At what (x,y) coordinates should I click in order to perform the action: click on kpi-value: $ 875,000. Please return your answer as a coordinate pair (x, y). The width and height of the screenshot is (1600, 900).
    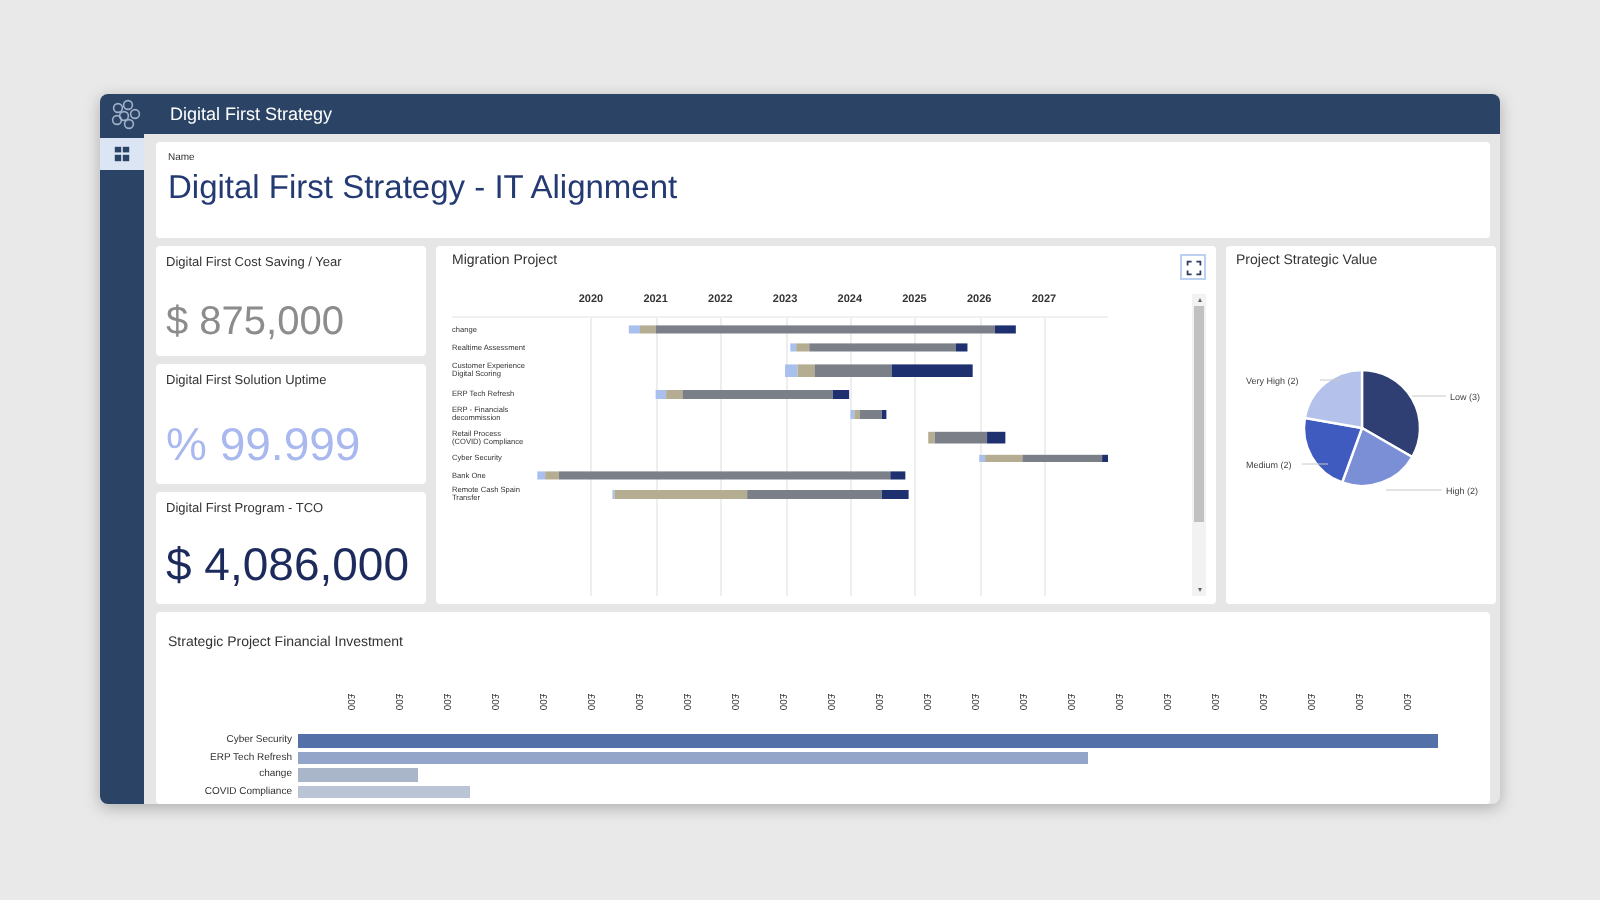
    Looking at the image, I should click on (256, 322).